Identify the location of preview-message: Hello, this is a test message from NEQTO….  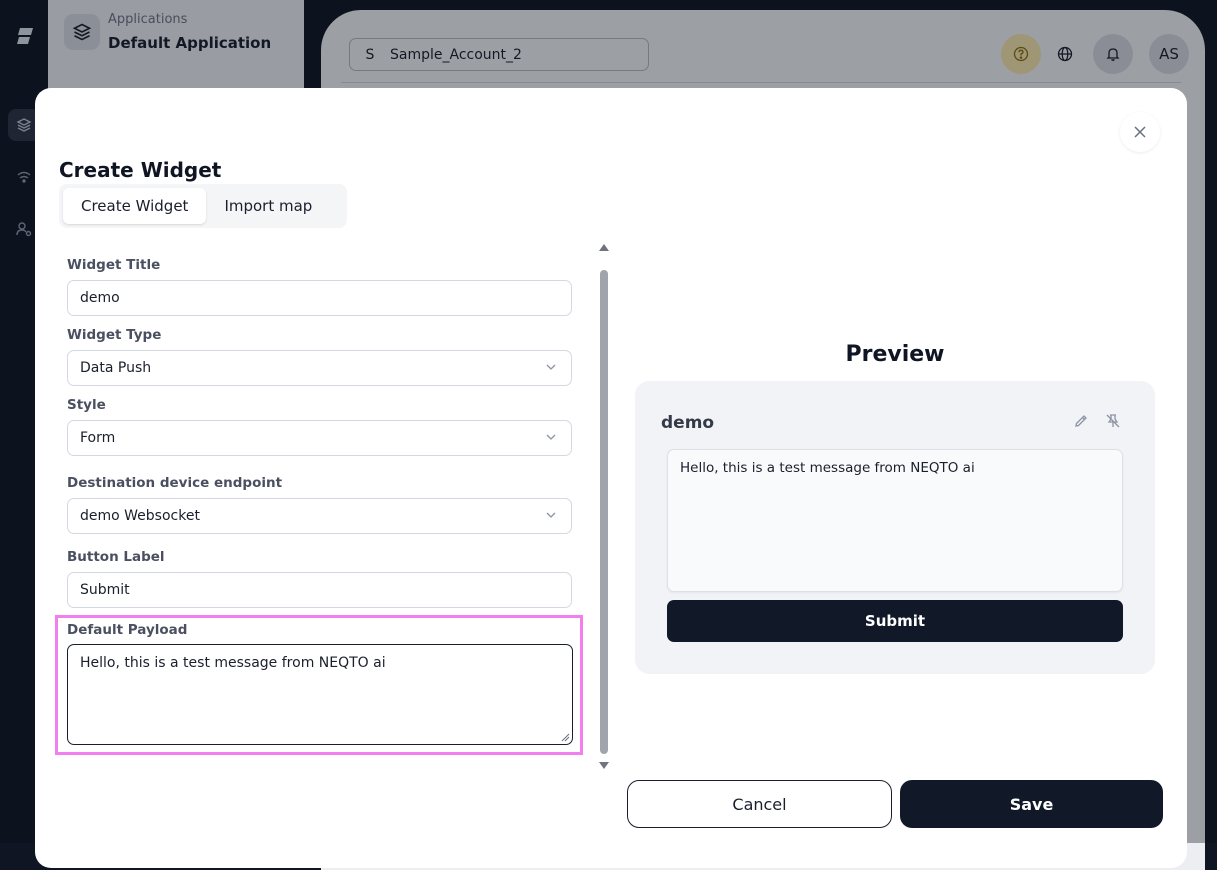
(827, 468).